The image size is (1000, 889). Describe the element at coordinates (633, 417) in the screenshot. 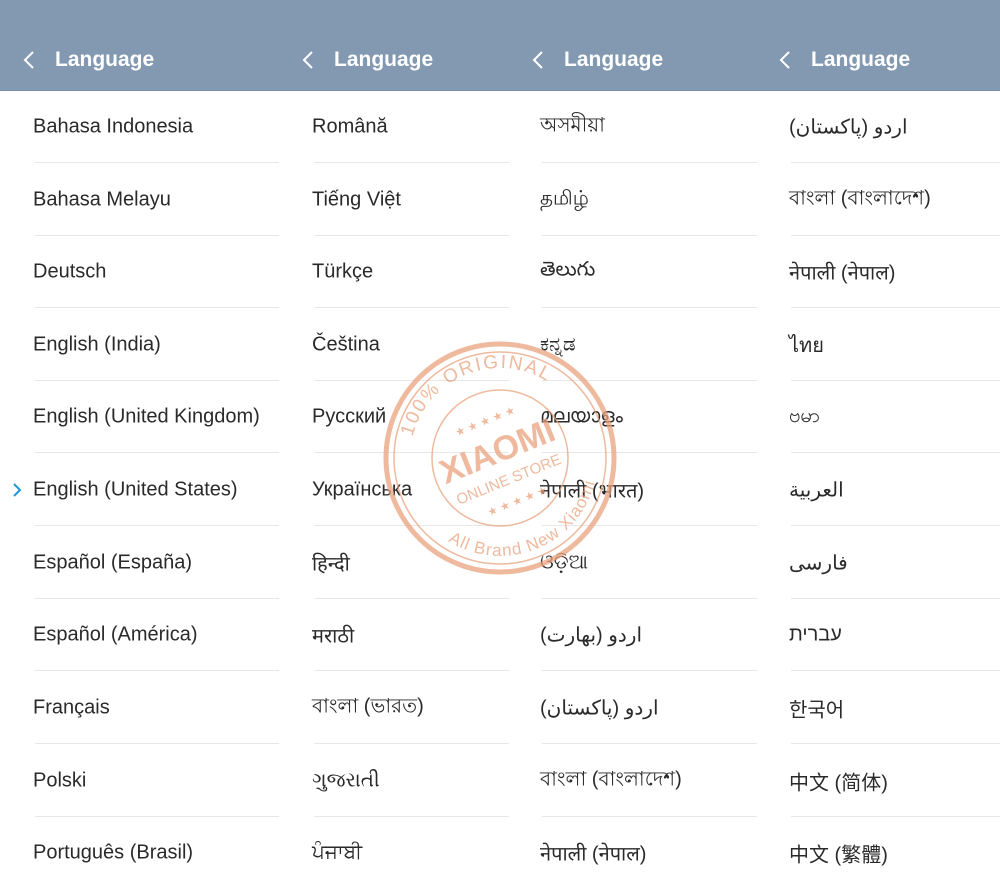

I see `language-item: മലയാളം` at that location.